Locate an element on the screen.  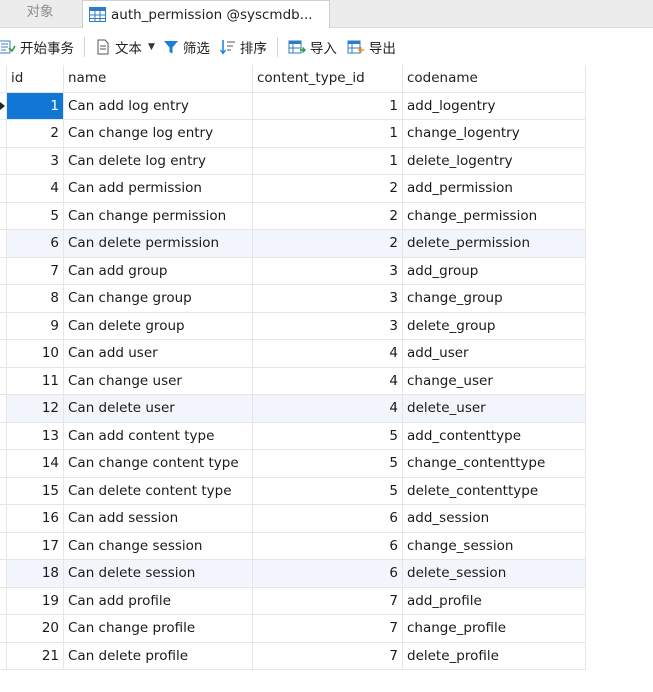
cell-codename: delete_permission is located at coordinates (494, 244).